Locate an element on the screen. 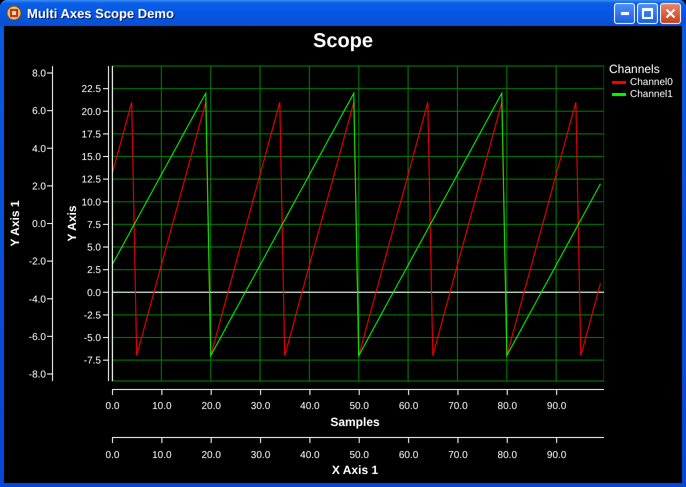  minimize-icon is located at coordinates (624, 13).